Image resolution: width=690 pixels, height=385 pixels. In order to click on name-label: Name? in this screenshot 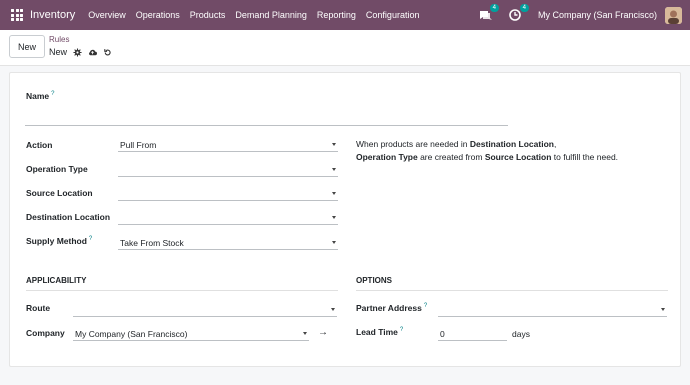, I will do `click(40, 96)`.